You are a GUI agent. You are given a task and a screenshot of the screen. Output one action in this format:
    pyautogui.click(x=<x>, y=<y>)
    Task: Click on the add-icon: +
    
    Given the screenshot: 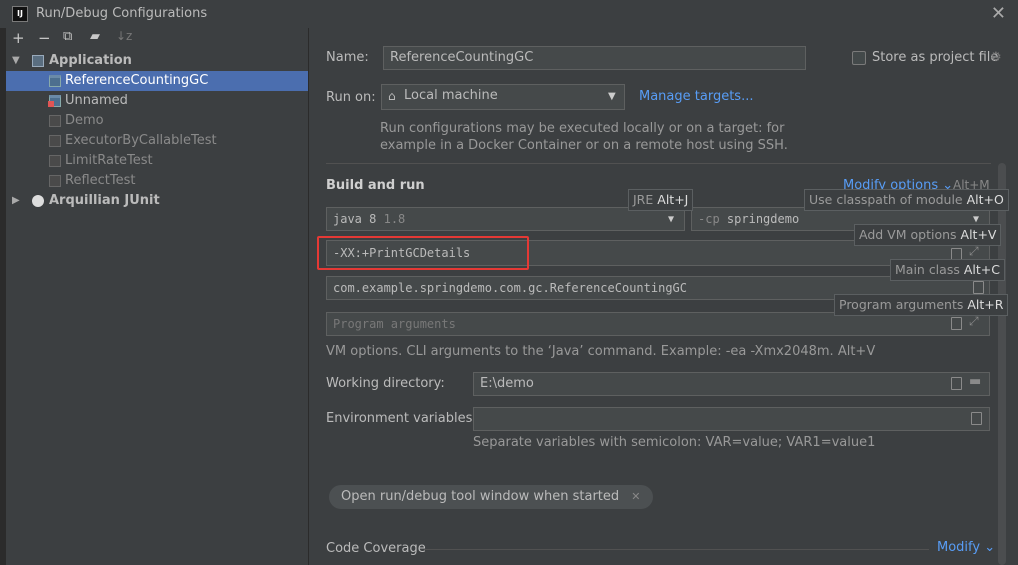 What is the action you would take?
    pyautogui.click(x=18, y=38)
    